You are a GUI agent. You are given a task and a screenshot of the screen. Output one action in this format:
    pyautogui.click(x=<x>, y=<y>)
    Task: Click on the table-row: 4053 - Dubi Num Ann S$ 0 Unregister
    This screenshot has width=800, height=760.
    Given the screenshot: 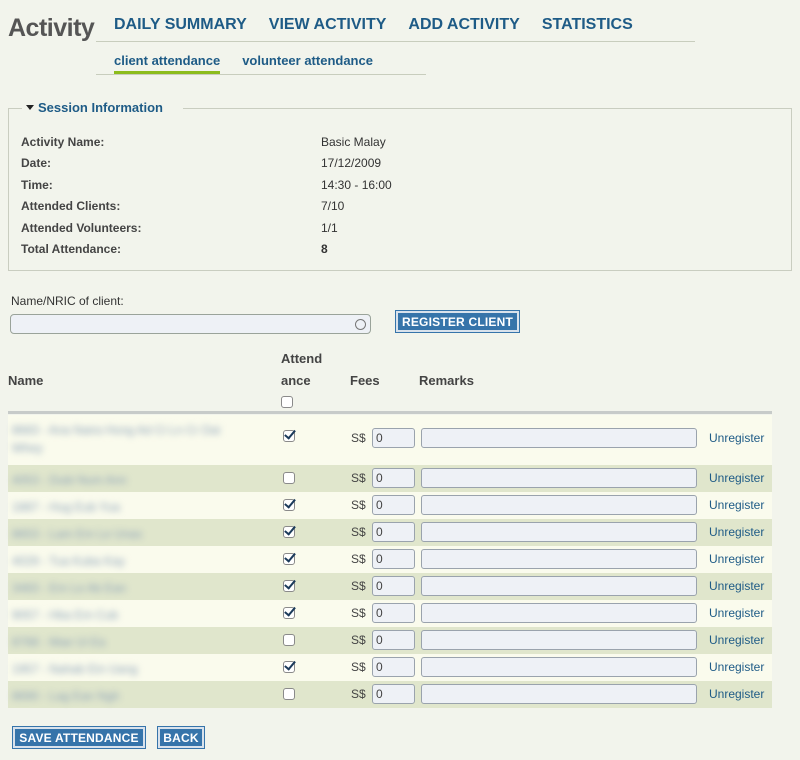 What is the action you would take?
    pyautogui.click(x=390, y=478)
    